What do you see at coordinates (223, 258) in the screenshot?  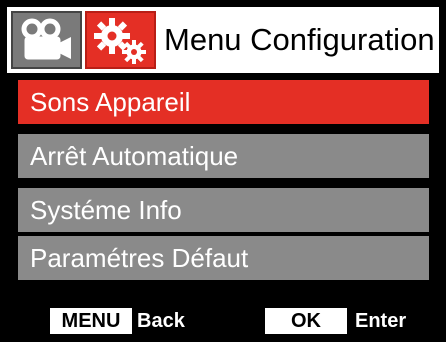 I see `menu-item-default-settings: Paramétres Défaut` at bounding box center [223, 258].